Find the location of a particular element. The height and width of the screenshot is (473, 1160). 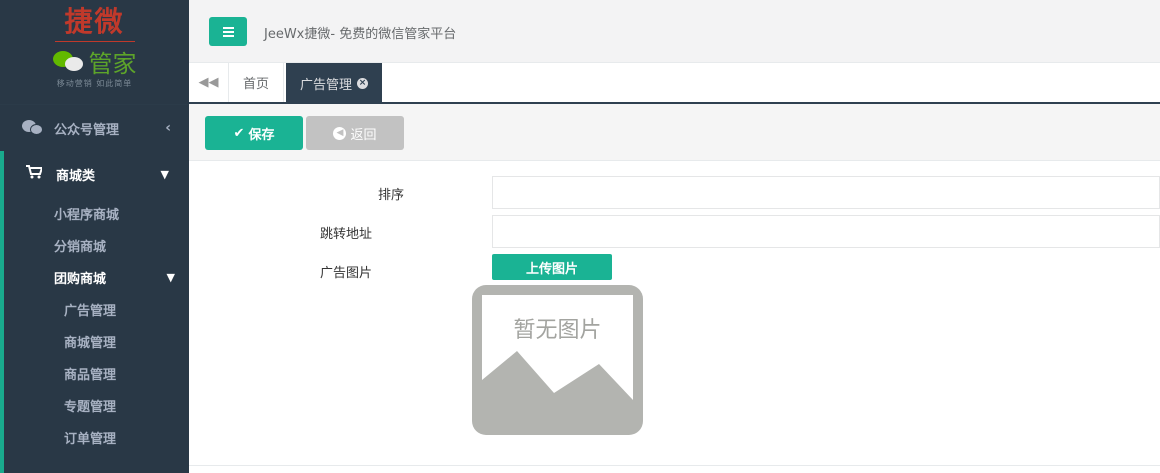

redirect-url-label: 跳转地址 is located at coordinates (345, 234).